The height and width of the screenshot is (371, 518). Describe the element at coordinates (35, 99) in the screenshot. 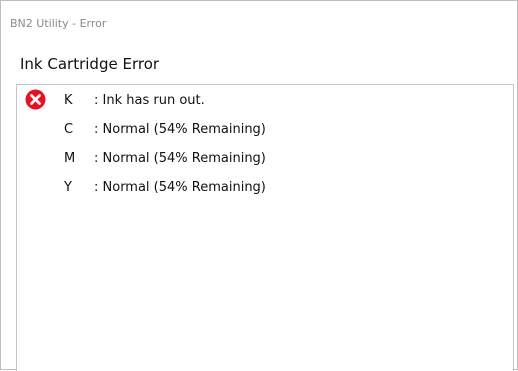

I see `error-x-circle-icon` at that location.